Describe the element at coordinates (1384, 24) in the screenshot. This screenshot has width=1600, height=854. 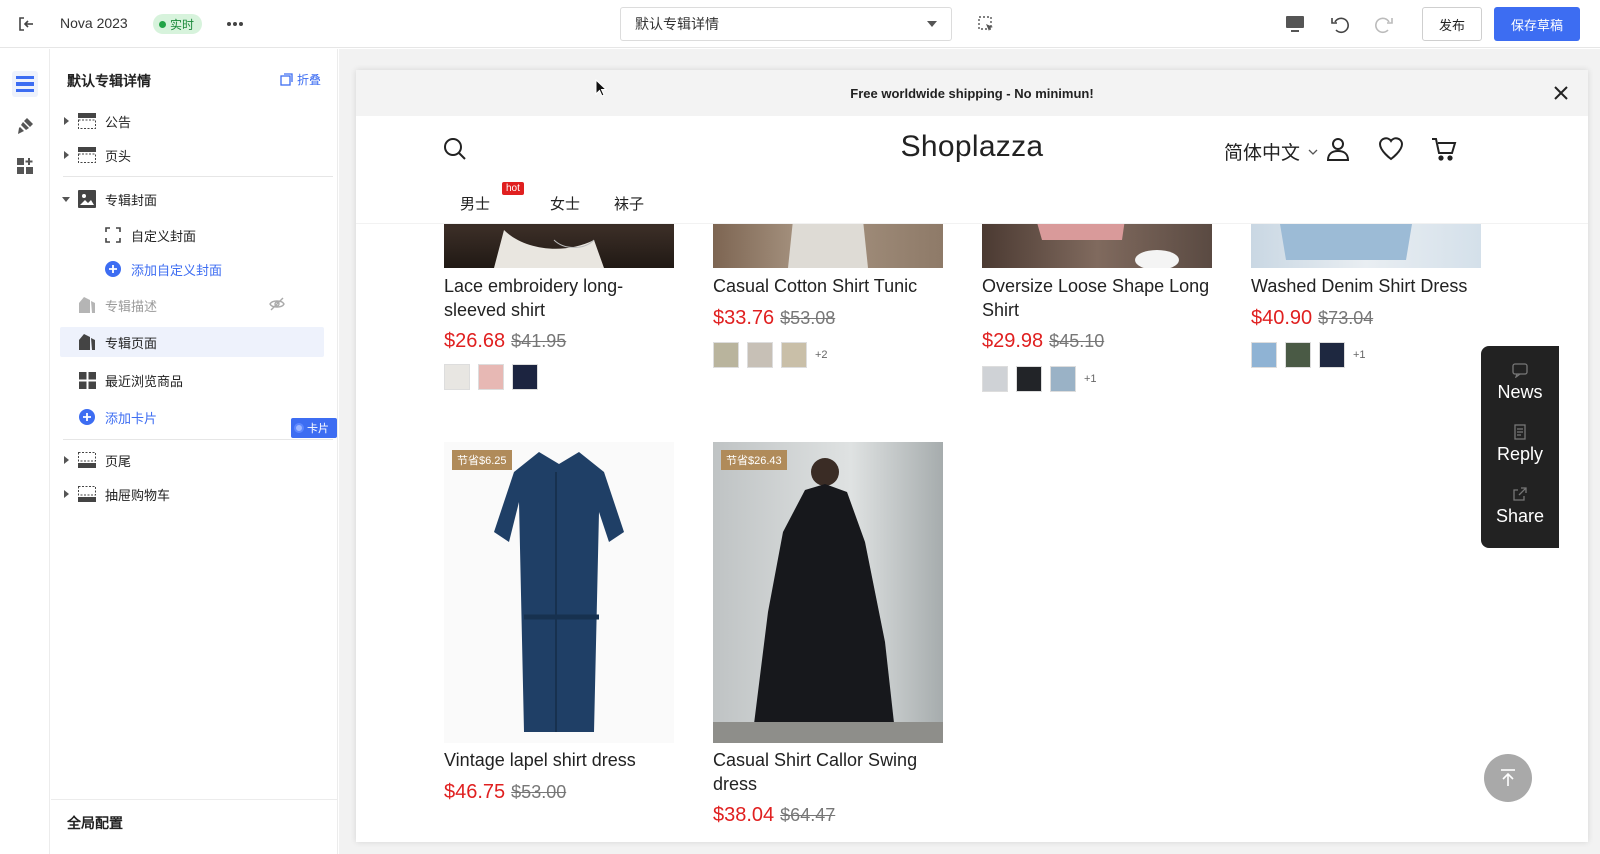
I see `redo-icon` at that location.